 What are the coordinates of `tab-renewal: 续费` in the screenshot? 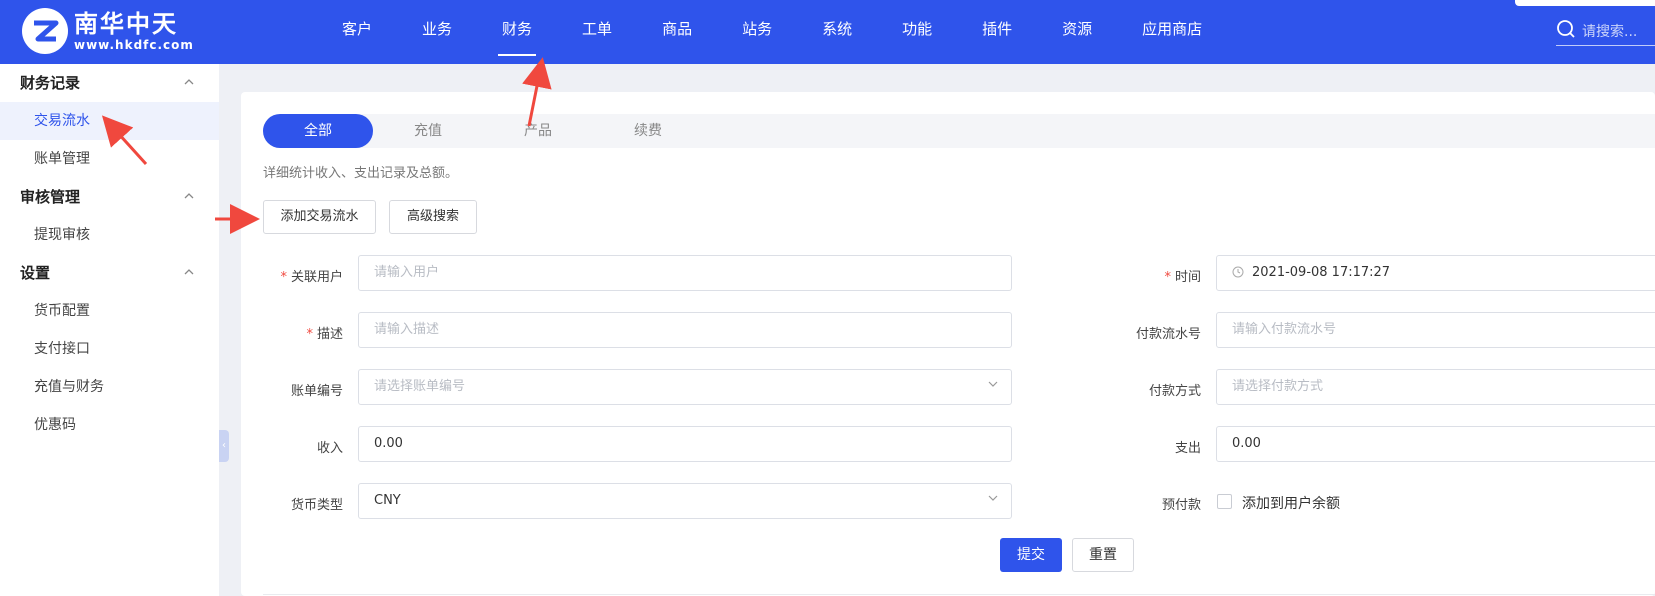 It's located at (648, 131).